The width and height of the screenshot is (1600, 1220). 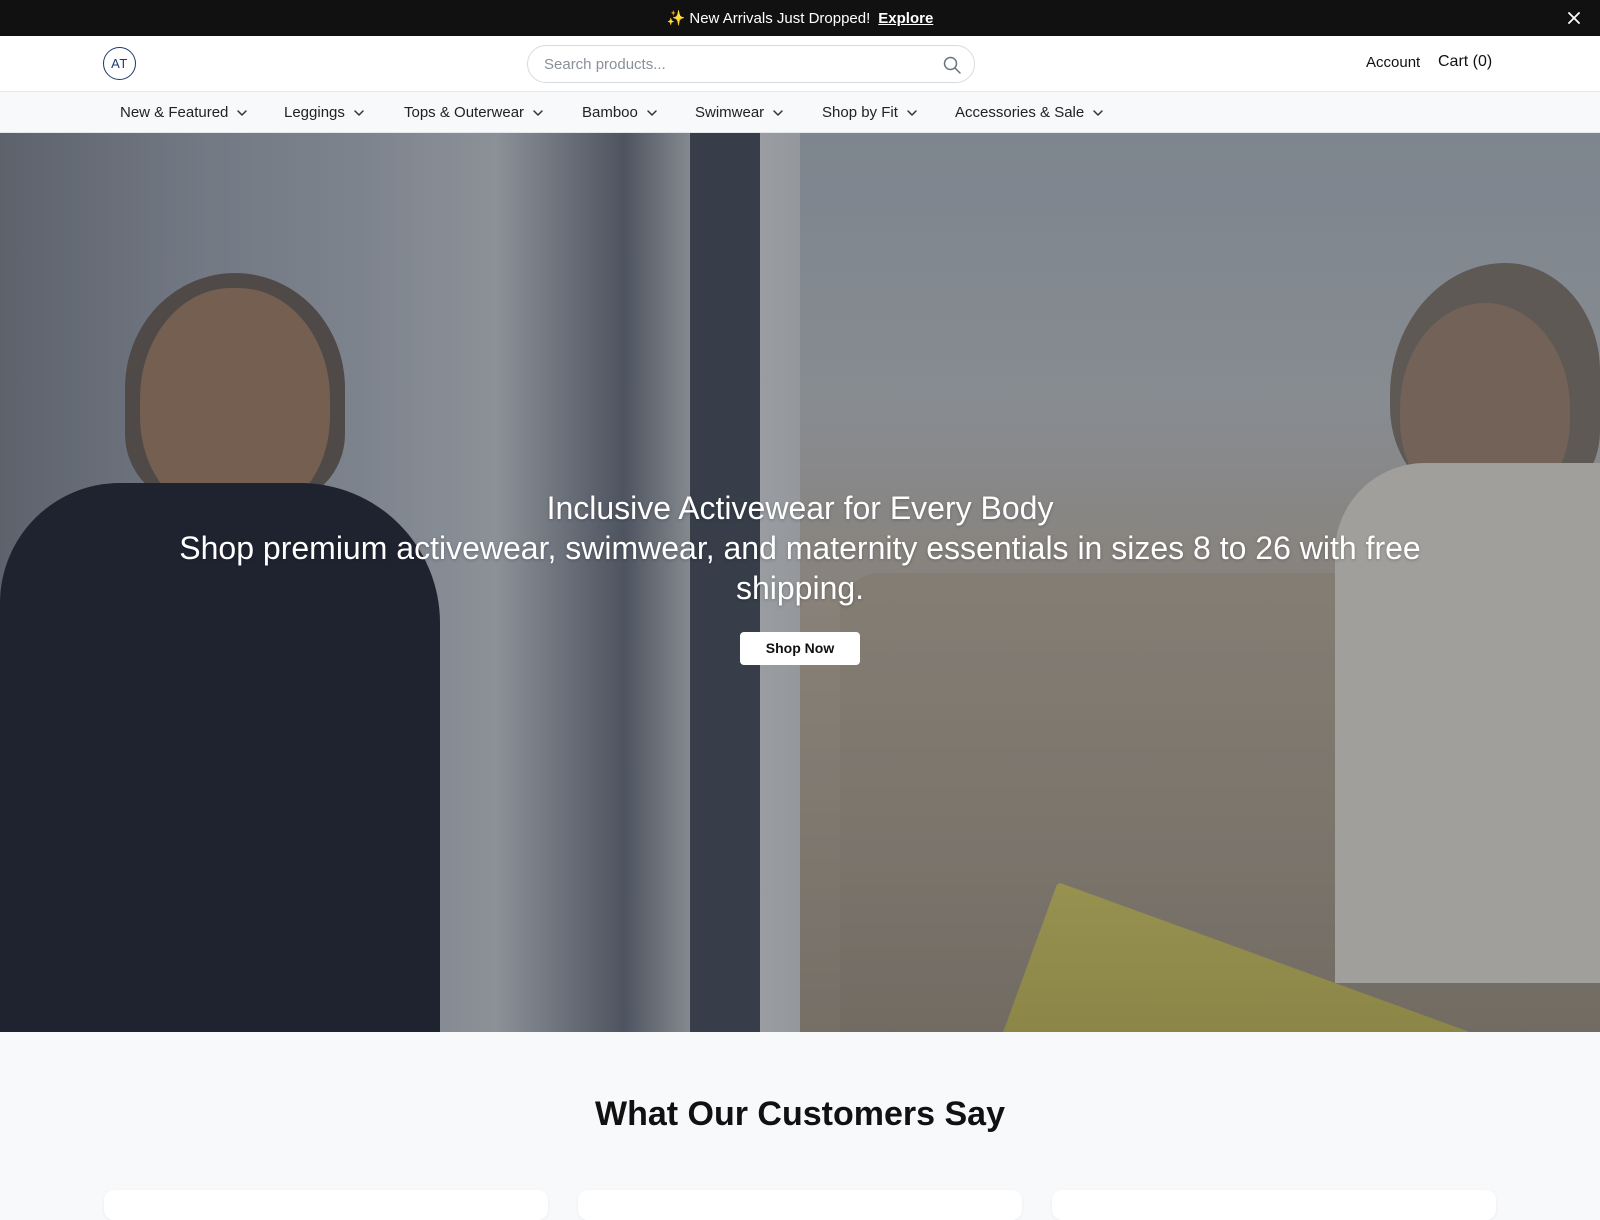 What do you see at coordinates (905, 18) in the screenshot?
I see `explore-link: Explore` at bounding box center [905, 18].